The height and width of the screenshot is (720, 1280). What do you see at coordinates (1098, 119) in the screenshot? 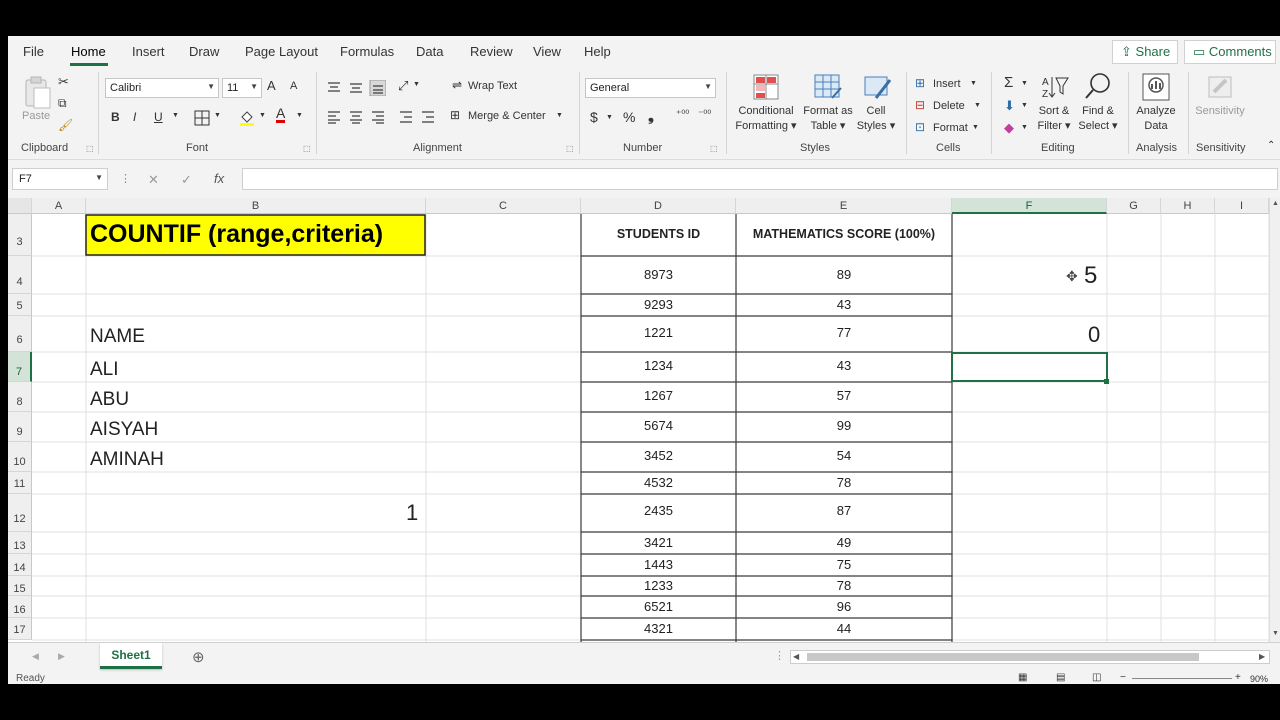
I see `find-select-button: Find & Select ▾` at bounding box center [1098, 119].